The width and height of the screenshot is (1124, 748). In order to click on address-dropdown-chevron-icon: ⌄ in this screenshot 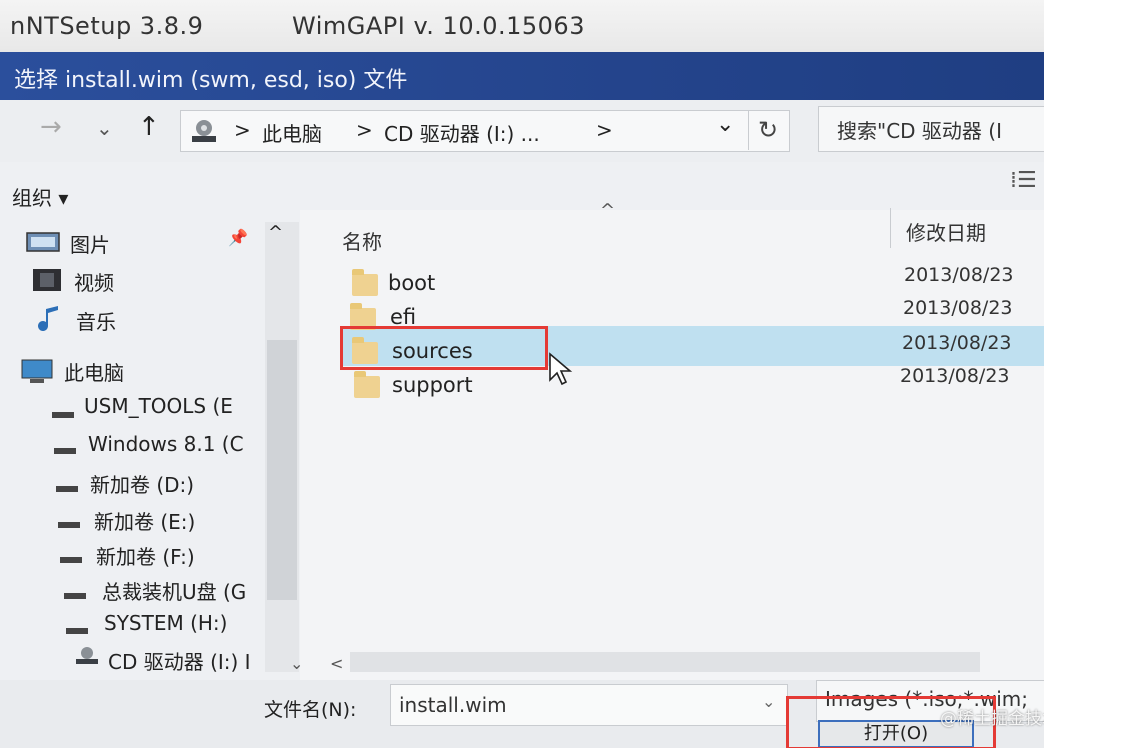, I will do `click(725, 124)`.